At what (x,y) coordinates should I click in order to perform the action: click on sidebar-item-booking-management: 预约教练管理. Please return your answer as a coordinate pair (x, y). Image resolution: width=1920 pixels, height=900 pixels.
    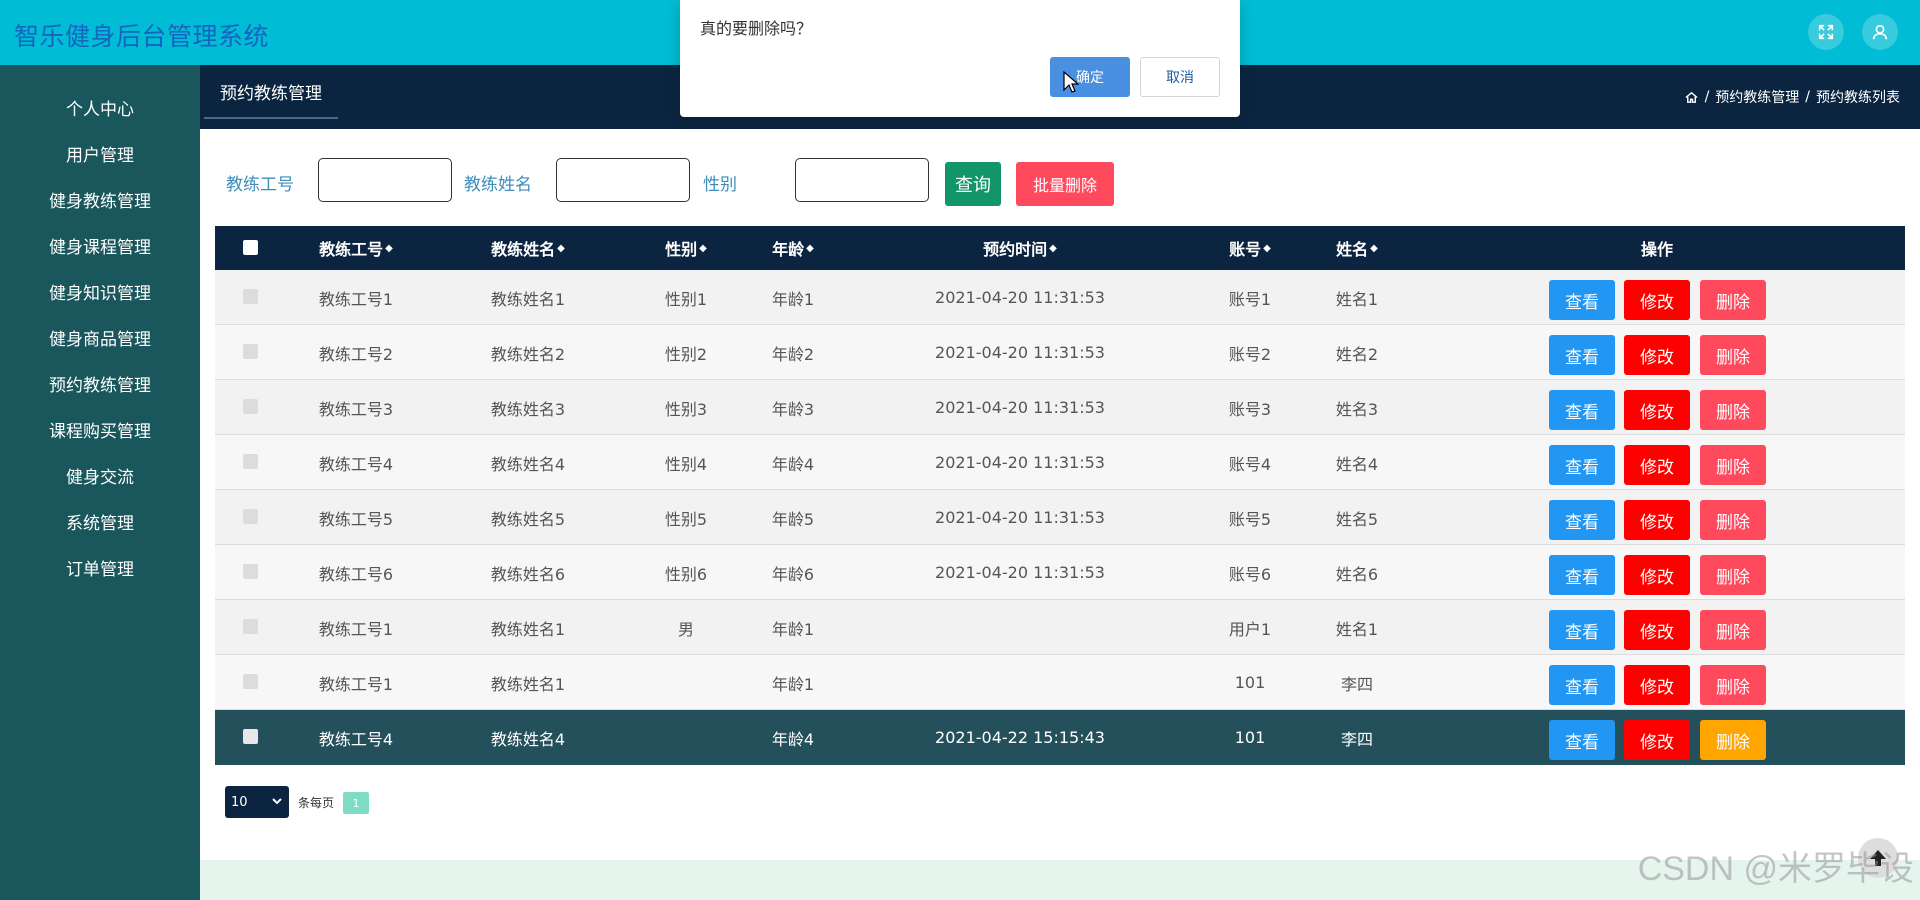
    Looking at the image, I should click on (100, 383).